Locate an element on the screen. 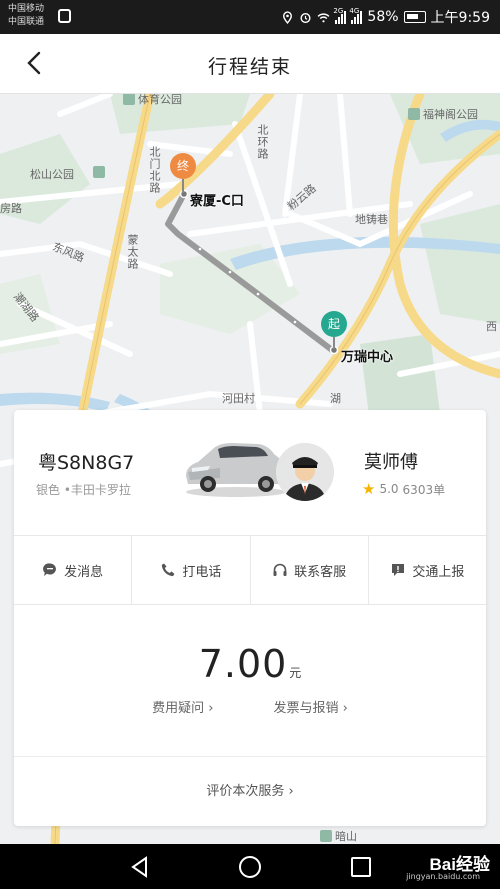  car-description: 银色 •丰田卡罗拉 is located at coordinates (83, 490).